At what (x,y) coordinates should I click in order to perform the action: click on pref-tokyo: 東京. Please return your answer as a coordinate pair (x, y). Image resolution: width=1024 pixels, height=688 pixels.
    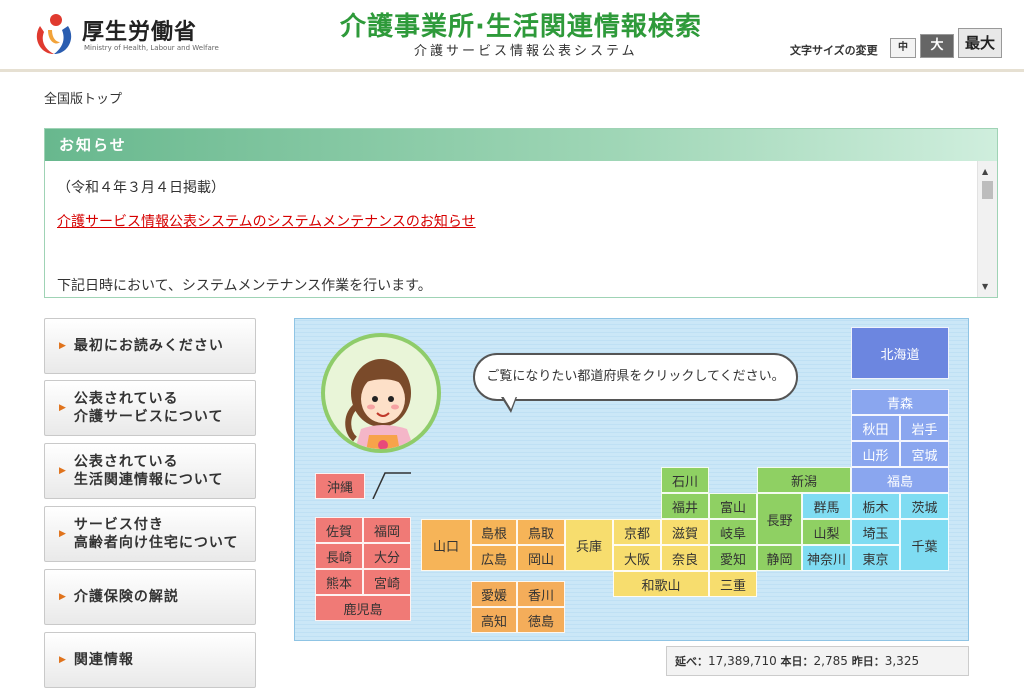
    Looking at the image, I should click on (875, 558).